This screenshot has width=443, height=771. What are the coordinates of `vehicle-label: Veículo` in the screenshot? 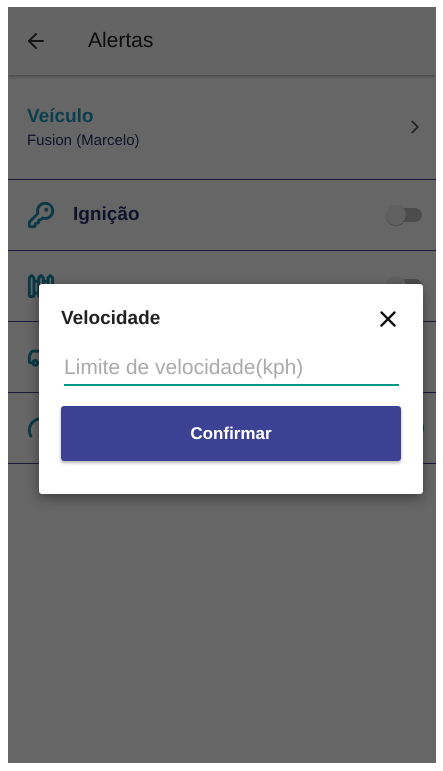 It's located at (61, 117).